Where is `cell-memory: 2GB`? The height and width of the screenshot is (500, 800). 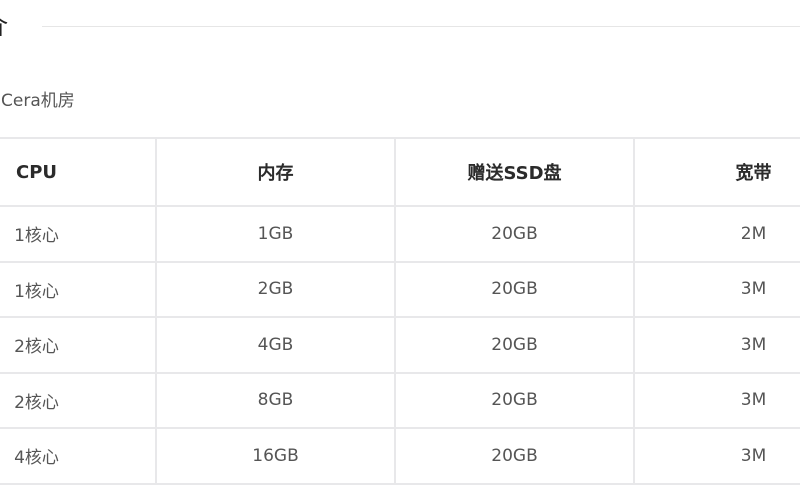
cell-memory: 2GB is located at coordinates (275, 289).